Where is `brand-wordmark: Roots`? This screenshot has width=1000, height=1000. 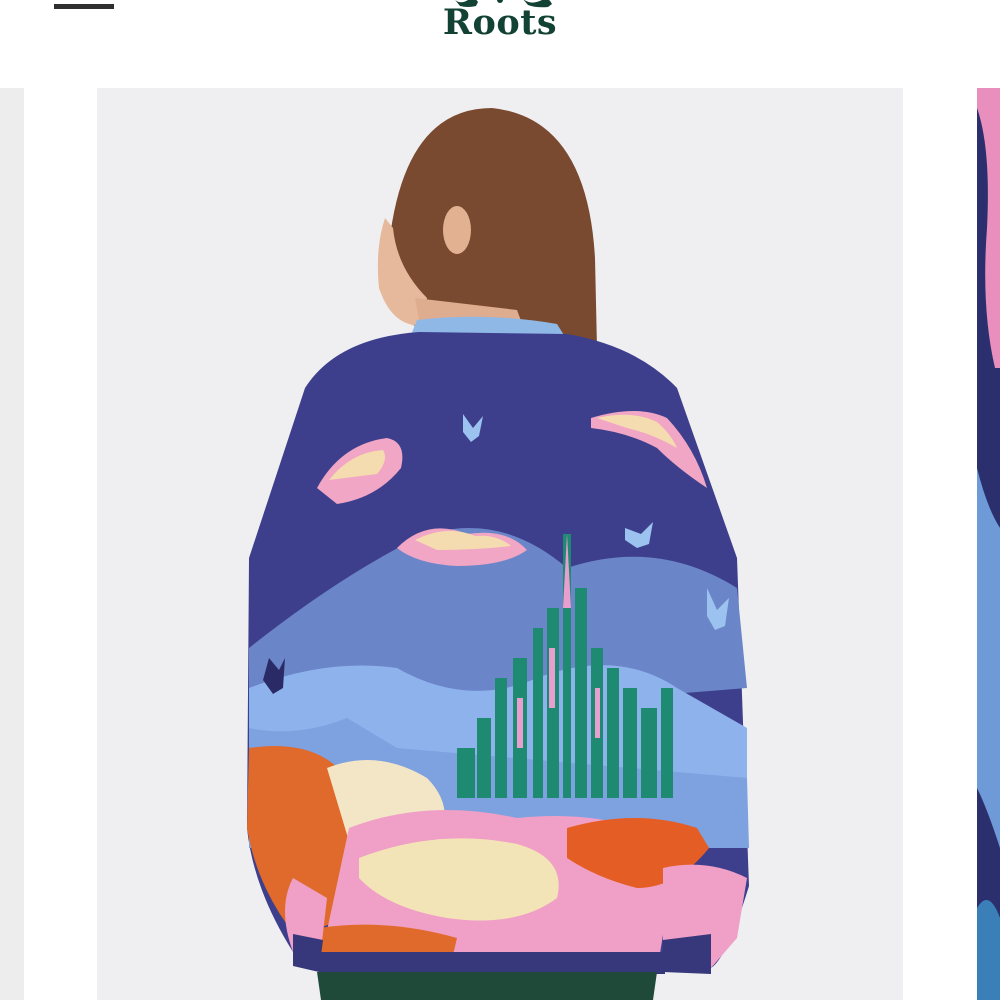 brand-wordmark: Roots is located at coordinates (500, 22).